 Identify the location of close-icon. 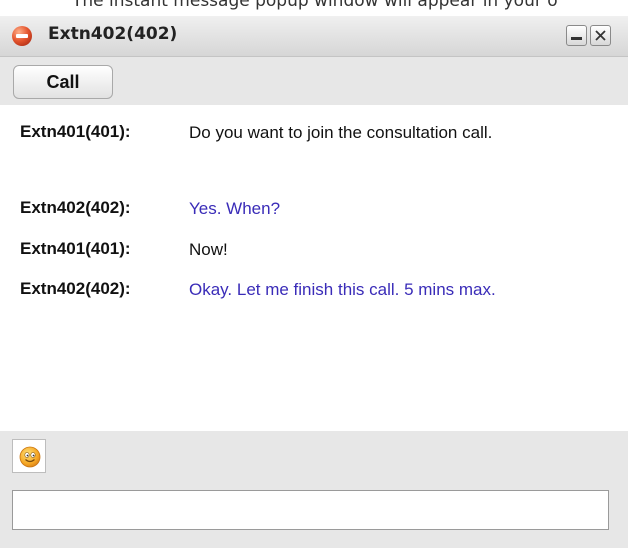
(600, 35).